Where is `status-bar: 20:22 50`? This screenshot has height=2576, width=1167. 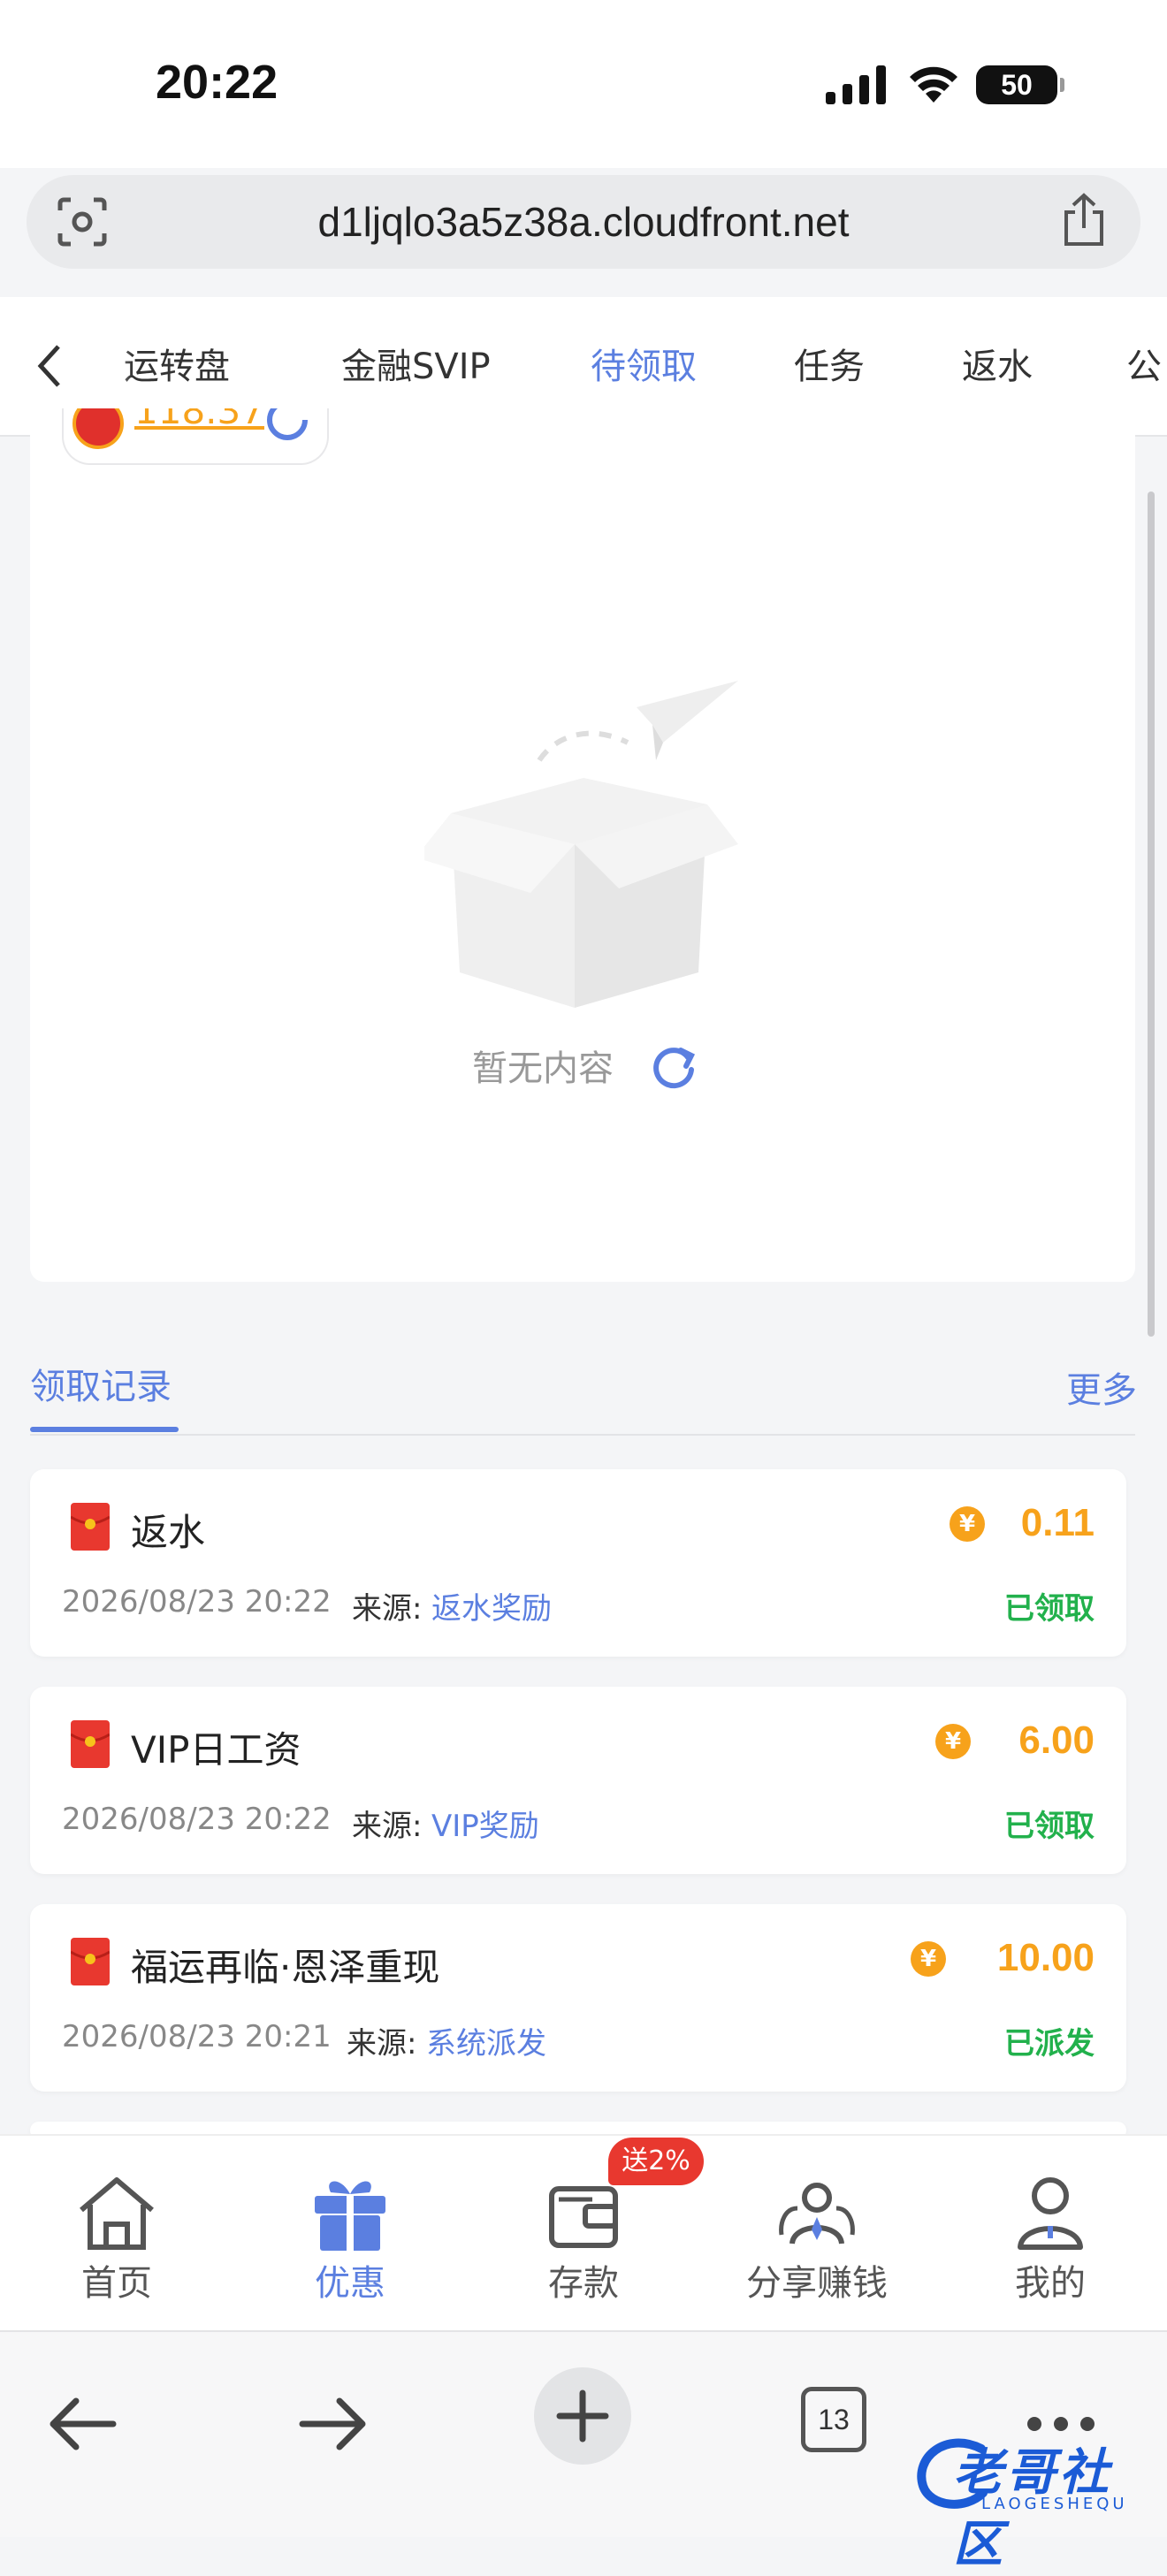 status-bar: 20:22 50 is located at coordinates (583, 84).